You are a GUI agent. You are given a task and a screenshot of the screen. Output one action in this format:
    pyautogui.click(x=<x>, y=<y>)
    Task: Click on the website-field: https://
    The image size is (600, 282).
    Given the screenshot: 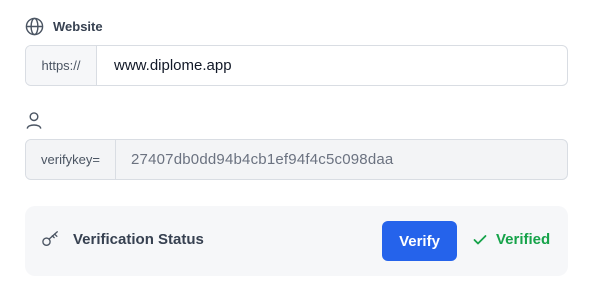 What is the action you would take?
    pyautogui.click(x=296, y=65)
    